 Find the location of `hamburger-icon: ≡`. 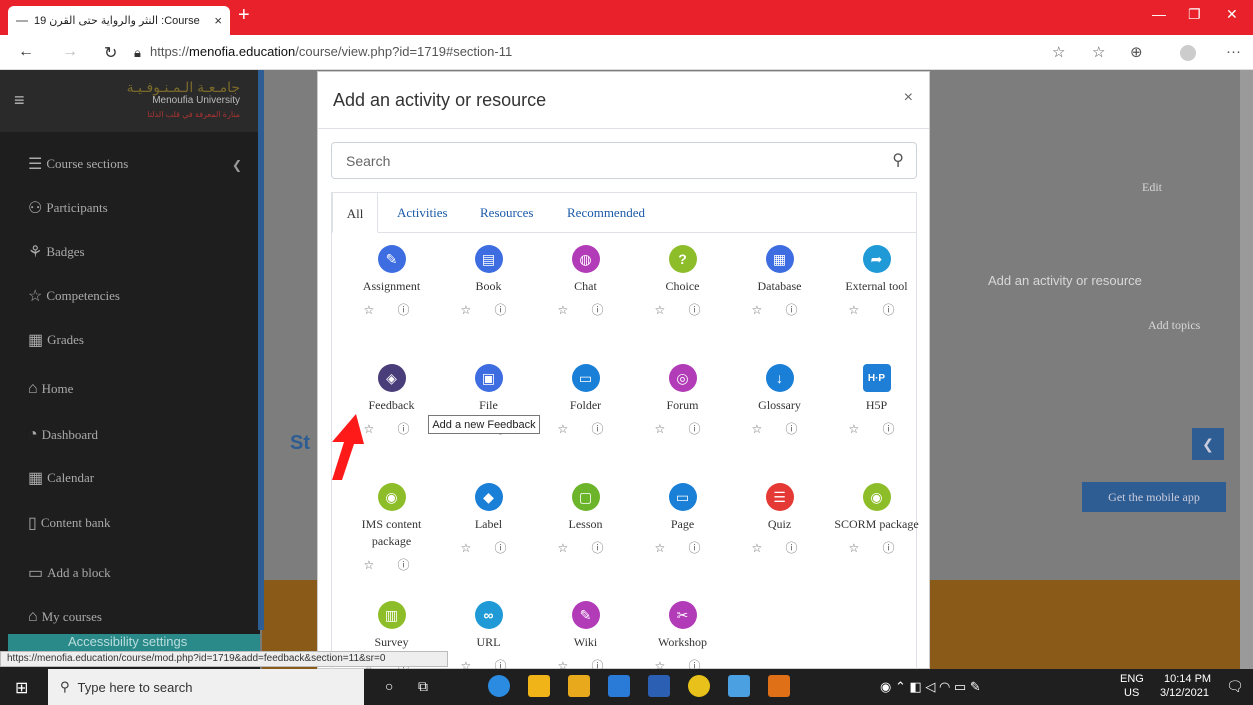

hamburger-icon: ≡ is located at coordinates (19, 100).